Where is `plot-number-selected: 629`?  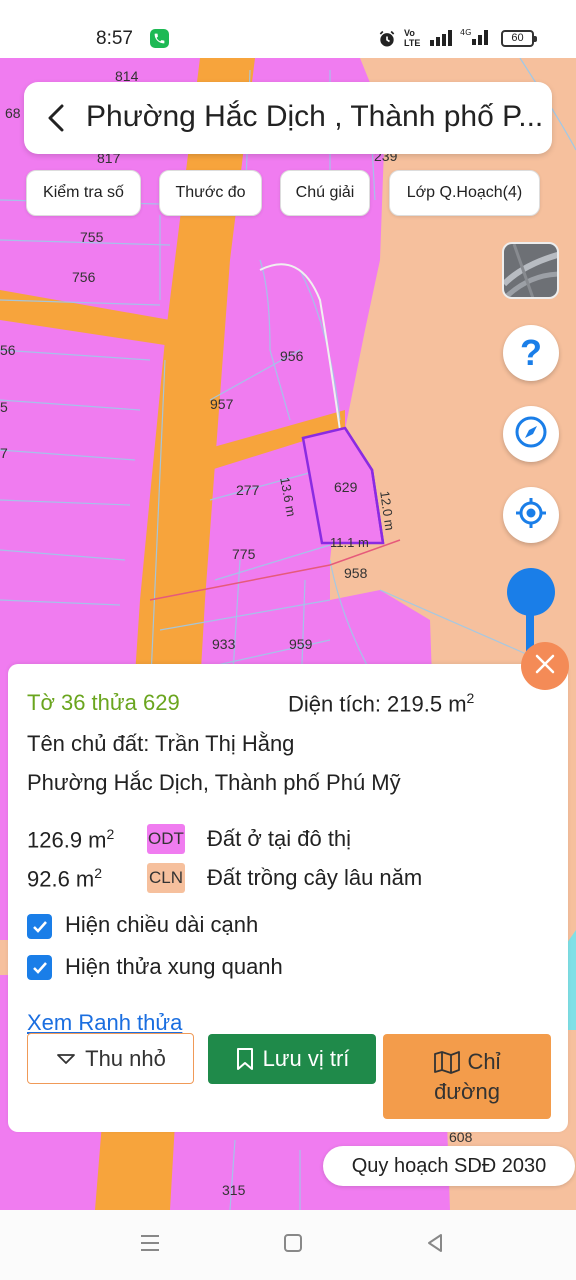
plot-number-selected: 629 is located at coordinates (345, 487).